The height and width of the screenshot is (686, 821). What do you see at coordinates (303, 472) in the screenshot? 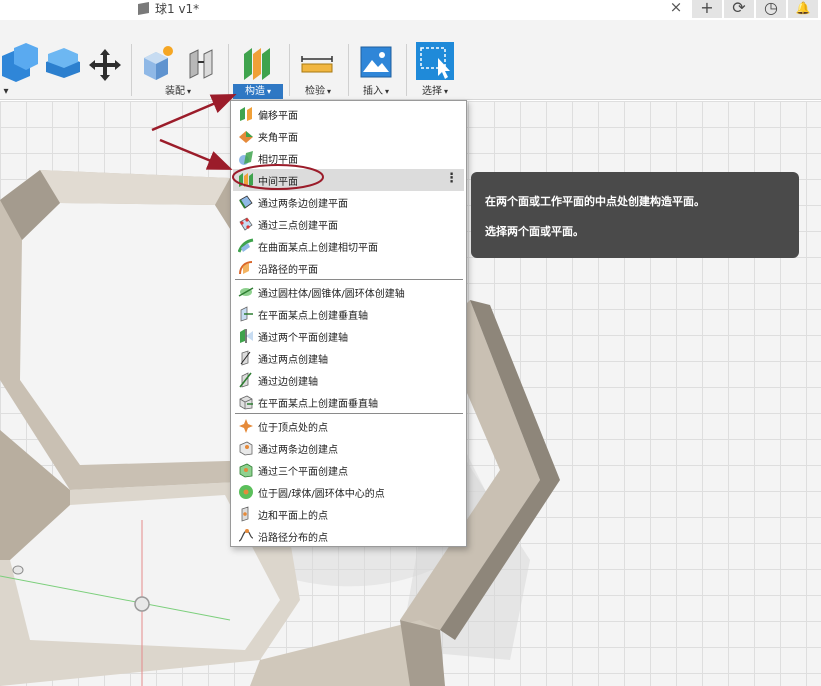
I see `menu-item-label: 通过三个平面创建点` at bounding box center [303, 472].